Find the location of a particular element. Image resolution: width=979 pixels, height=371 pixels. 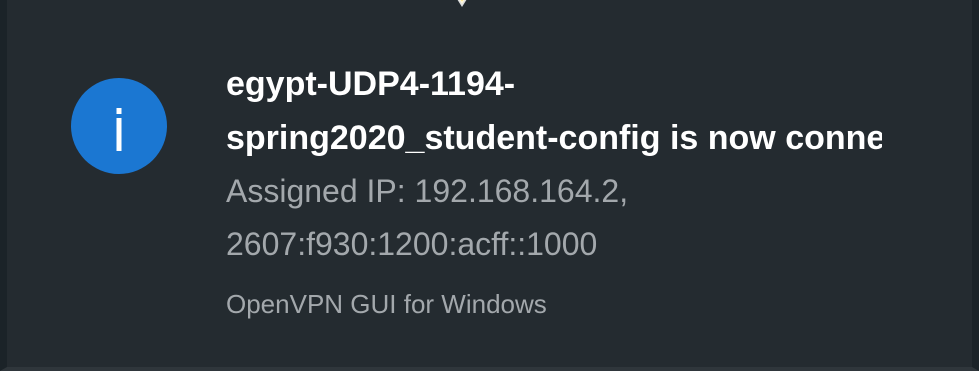

assigned-ip-line-1: Assigned IP: 192.168.164.2, is located at coordinates (427, 191).